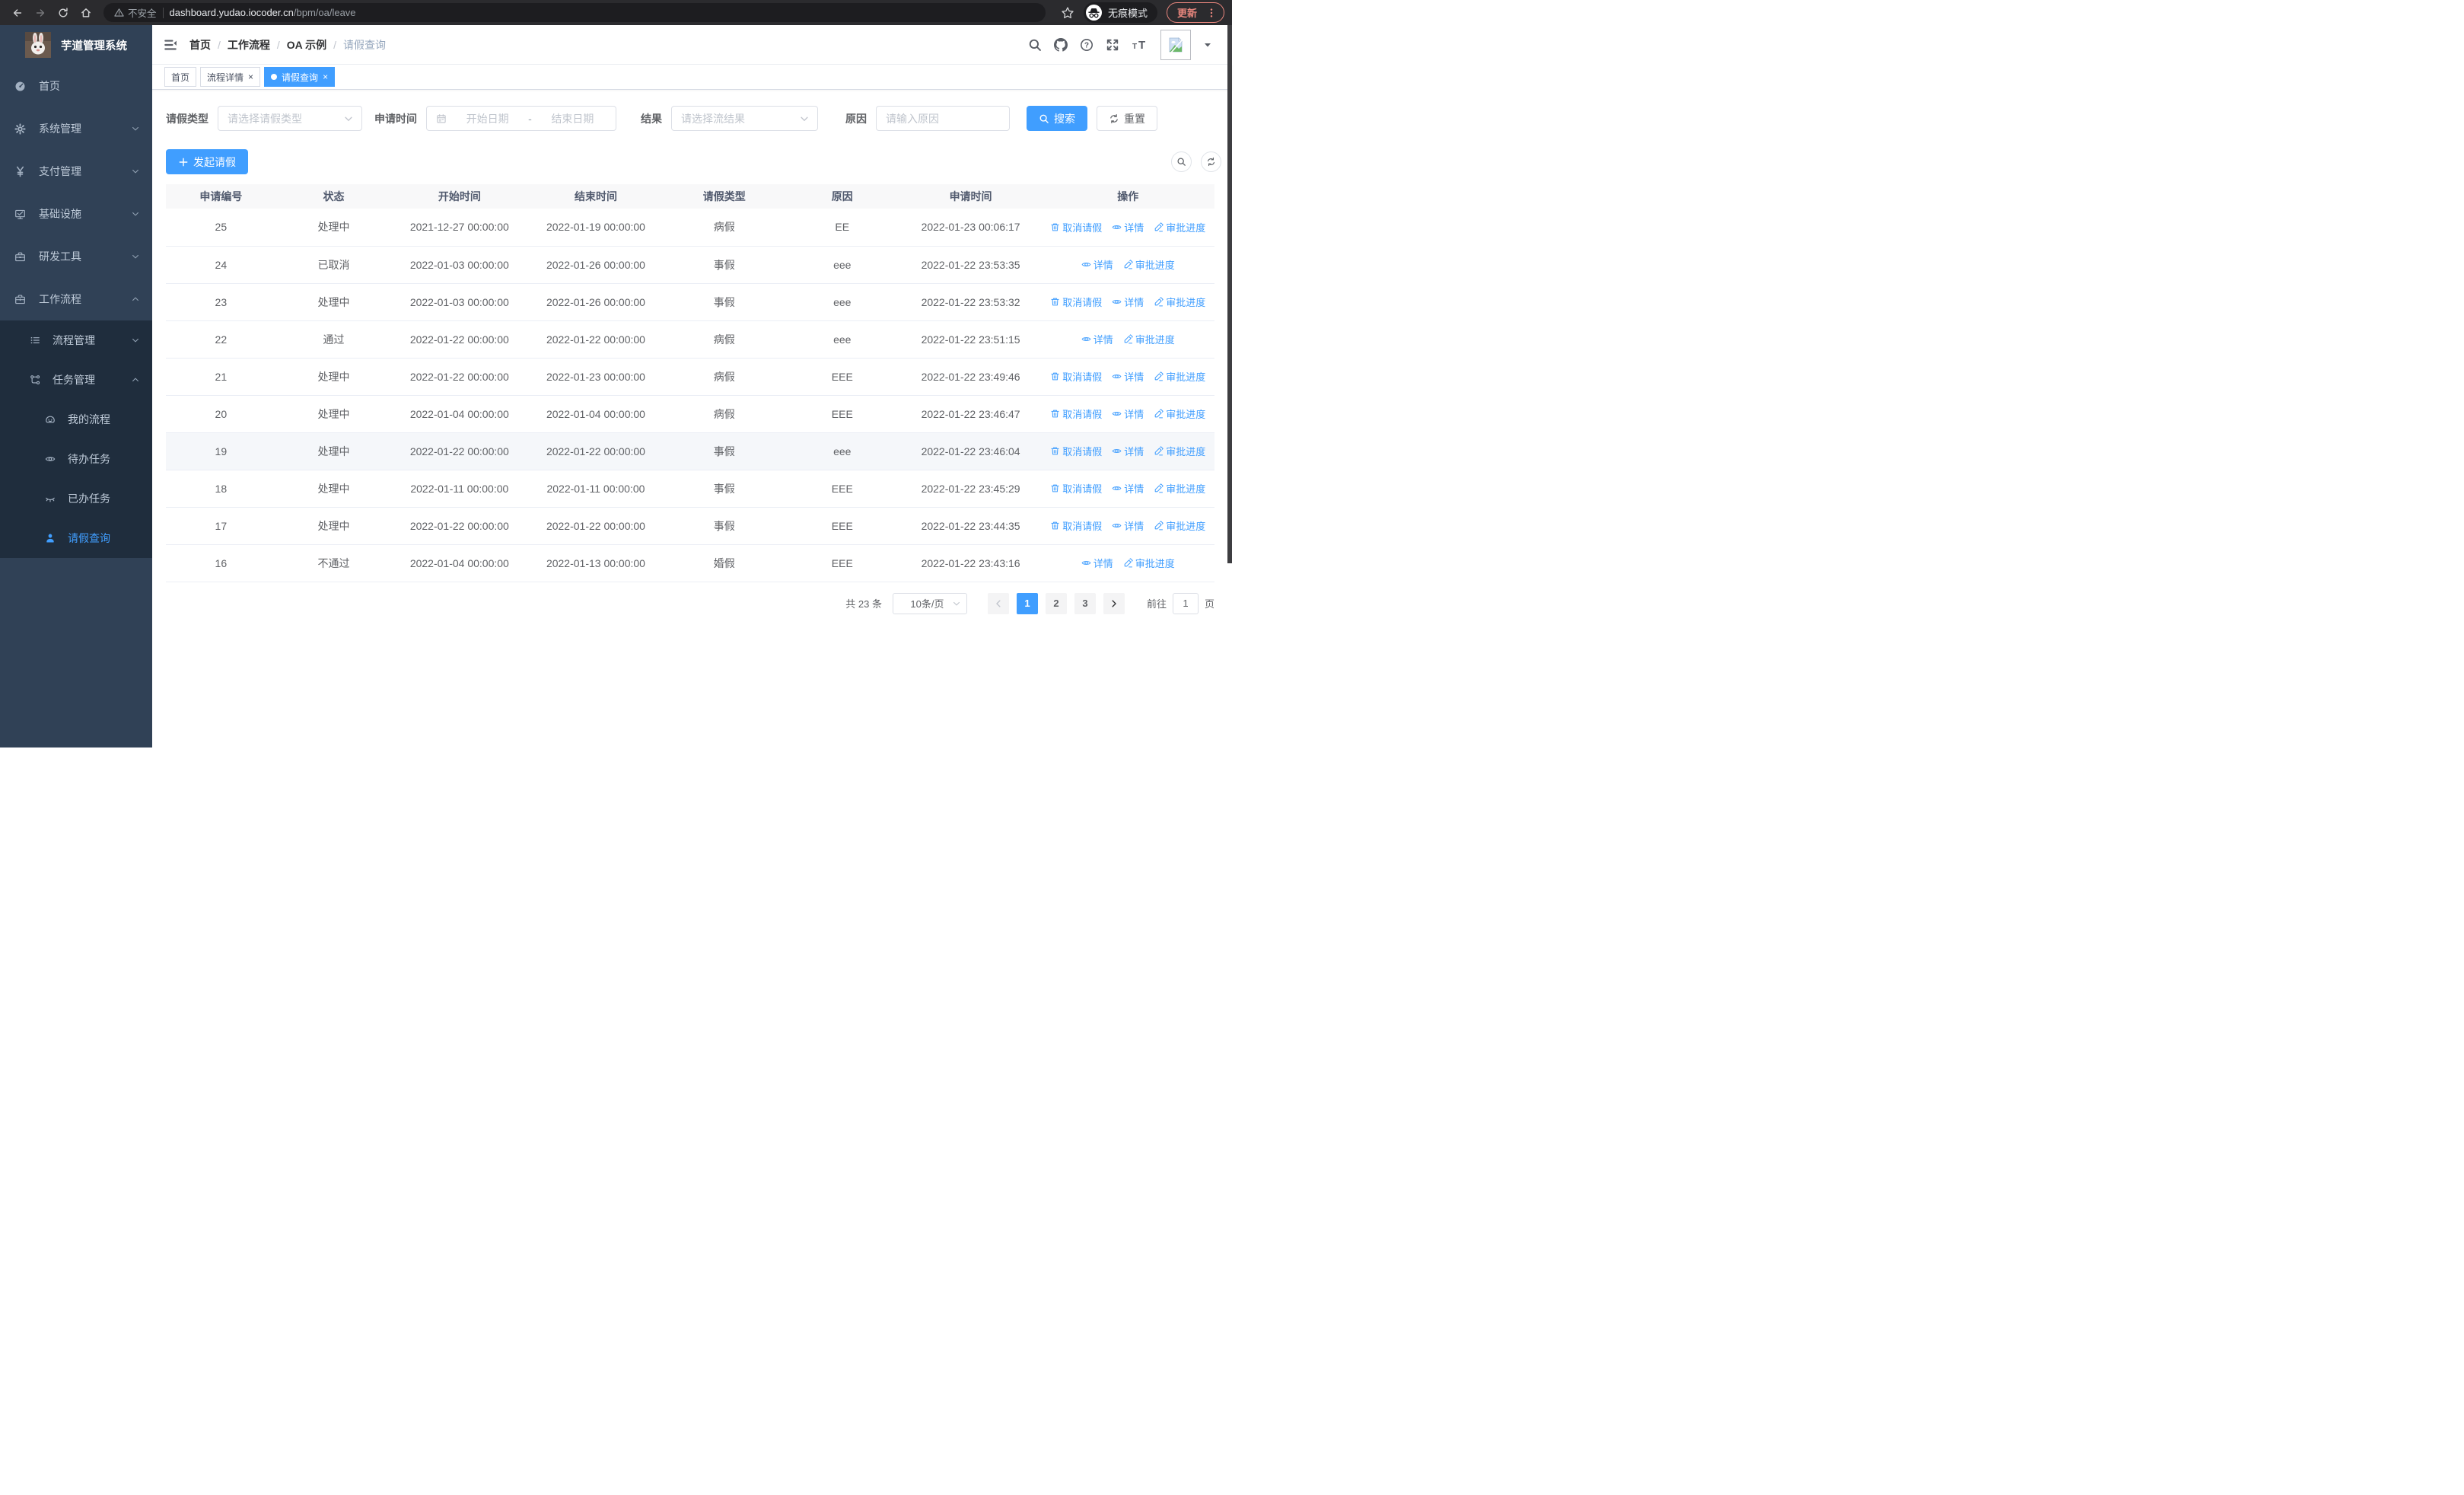 The image size is (2464, 1495). Describe the element at coordinates (724, 526) in the screenshot. I see `cell-leave-type: 事假` at that location.